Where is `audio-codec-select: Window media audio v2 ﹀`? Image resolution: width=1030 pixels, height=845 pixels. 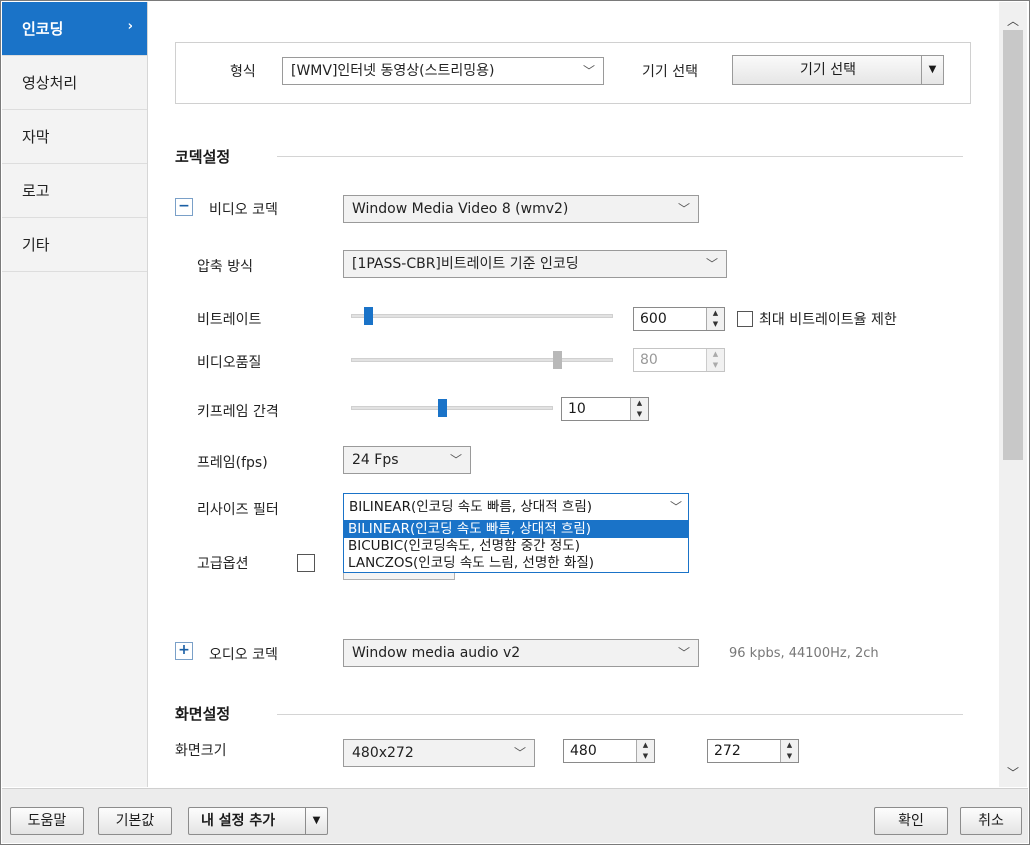
audio-codec-select: Window media audio v2 ﹀ is located at coordinates (521, 653).